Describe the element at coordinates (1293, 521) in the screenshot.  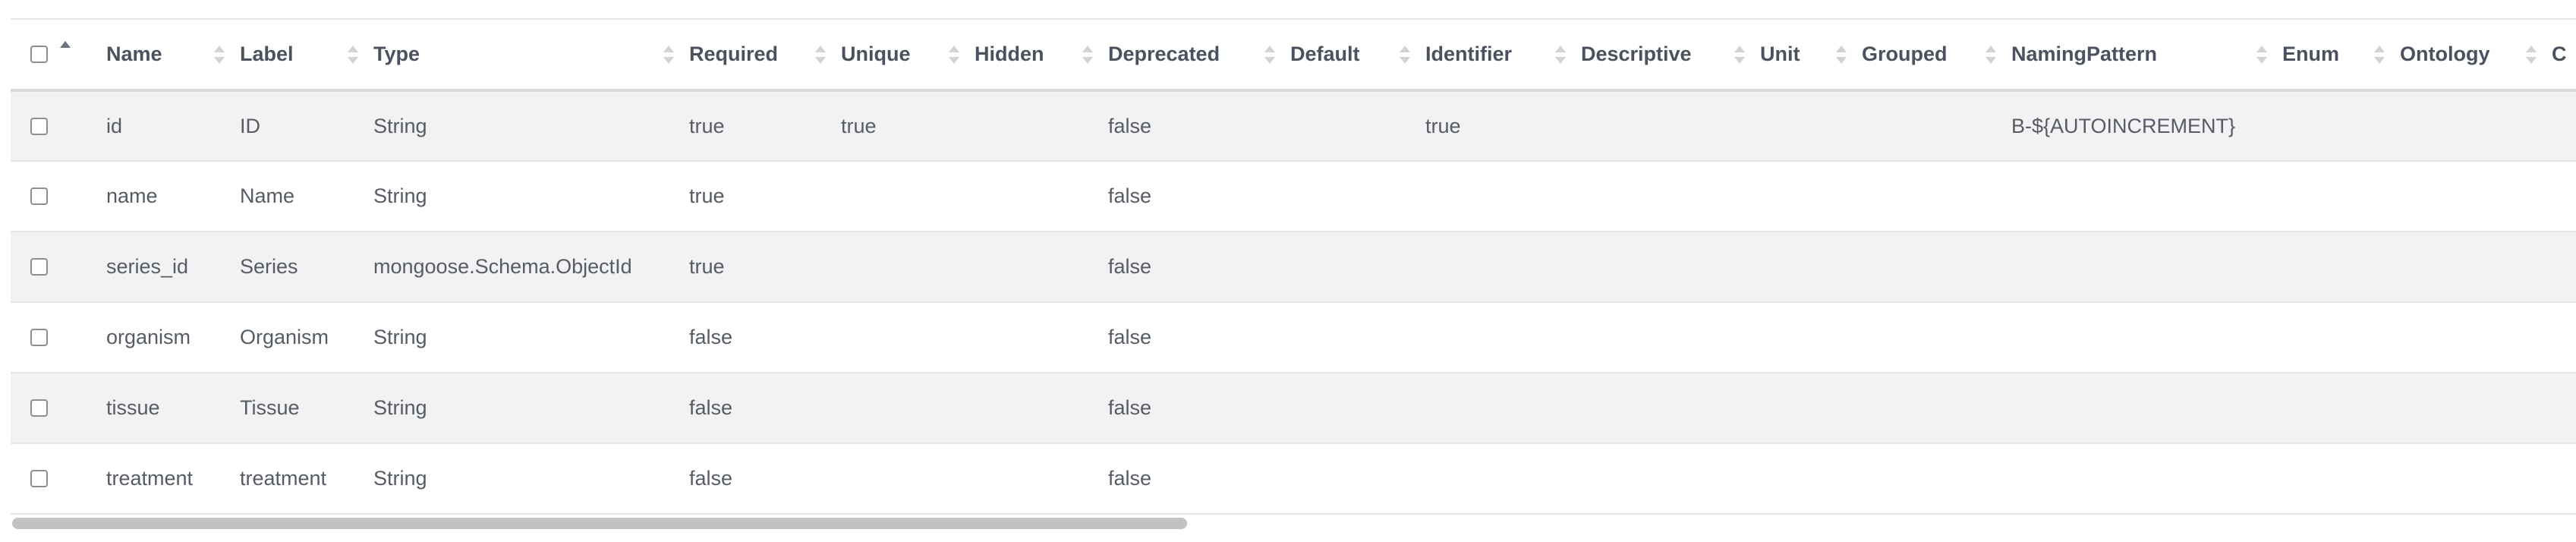
I see `horizontal-scrollbar` at that location.